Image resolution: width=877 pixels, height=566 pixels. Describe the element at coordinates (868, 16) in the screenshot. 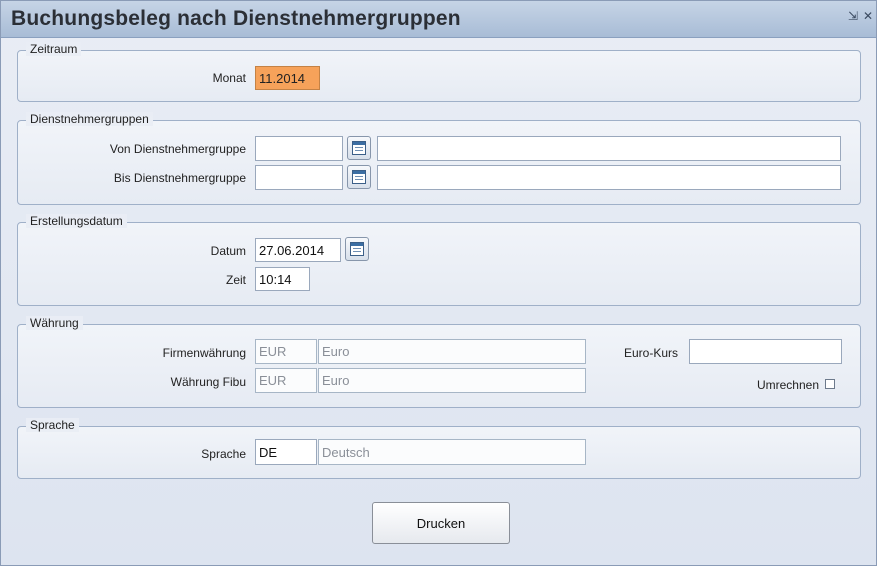

I see `close-icon: ✕` at that location.